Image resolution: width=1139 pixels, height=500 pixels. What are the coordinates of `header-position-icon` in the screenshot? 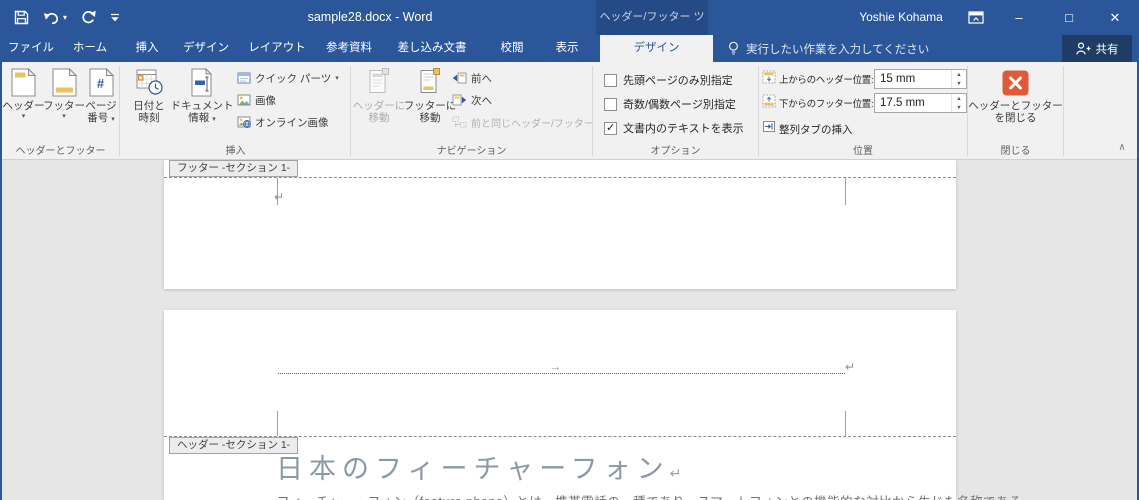 It's located at (769, 79).